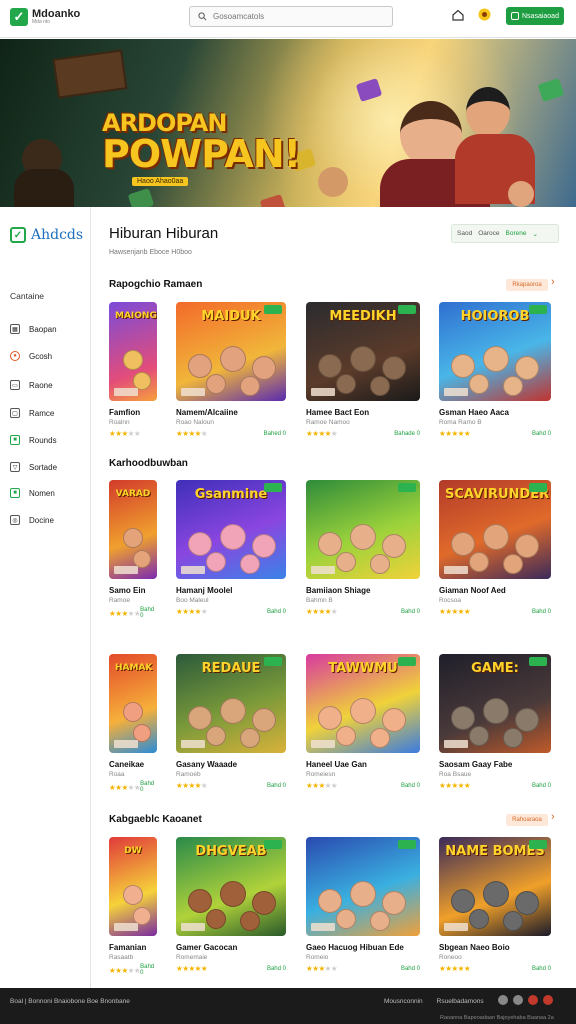 The width and height of the screenshot is (576, 1024). Describe the element at coordinates (31, 385) in the screenshot. I see `sidebar-item: ▭ Raone` at that location.